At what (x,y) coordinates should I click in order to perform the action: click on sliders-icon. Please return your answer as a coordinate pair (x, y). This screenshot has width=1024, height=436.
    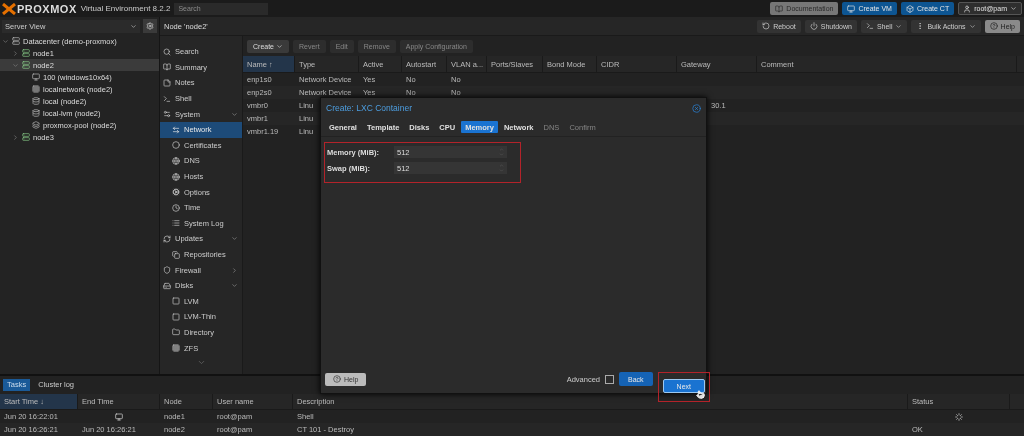
    Looking at the image, I should click on (167, 114).